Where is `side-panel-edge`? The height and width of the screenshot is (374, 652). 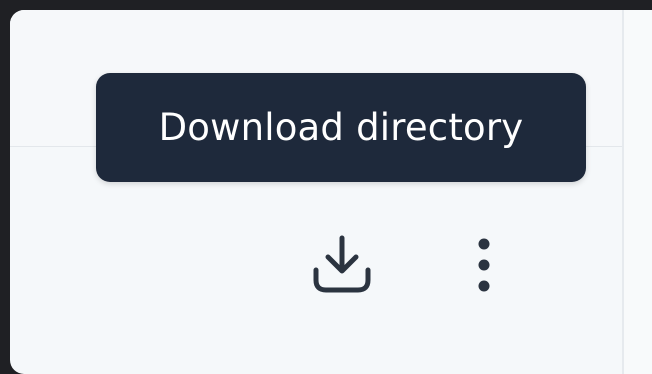 side-panel-edge is located at coordinates (637, 192).